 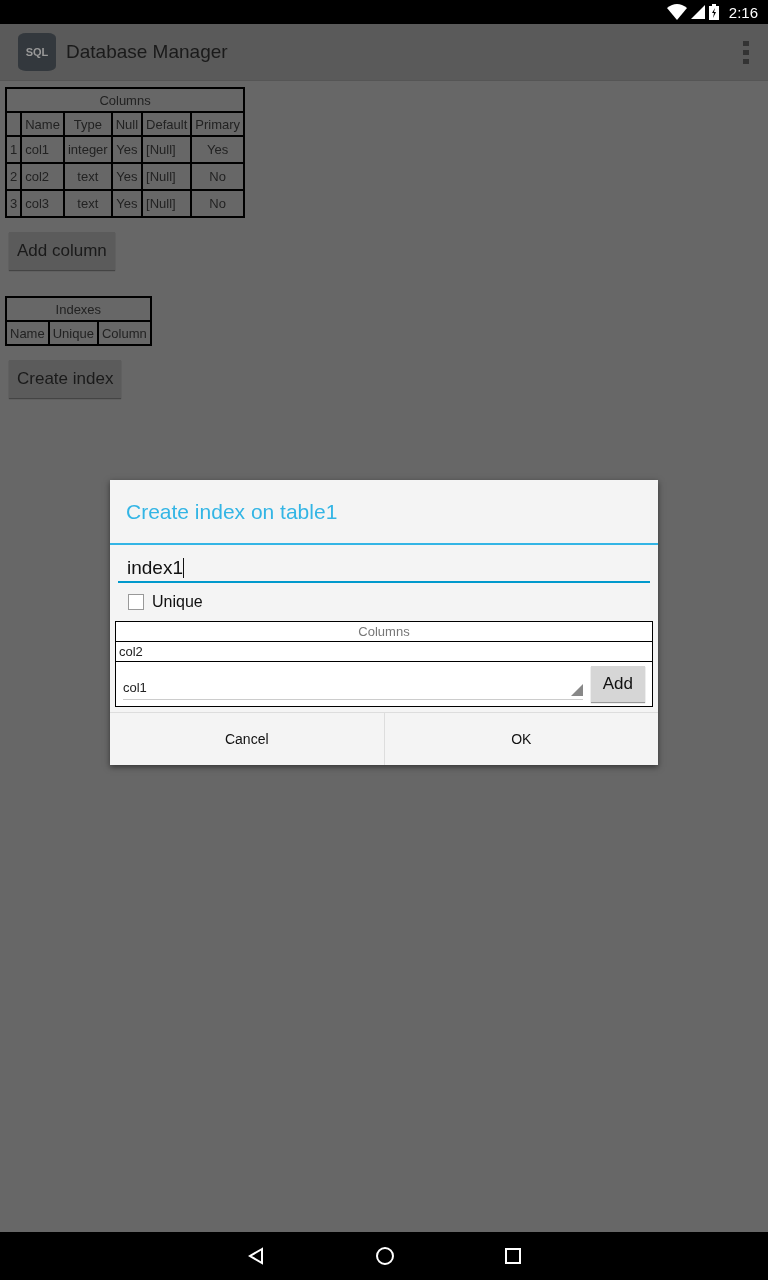 I want to click on wifi-icon, so click(x=676, y=12).